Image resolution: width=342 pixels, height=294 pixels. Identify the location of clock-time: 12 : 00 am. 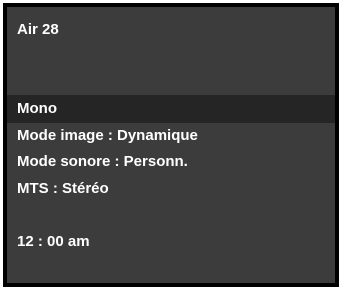
(53, 241).